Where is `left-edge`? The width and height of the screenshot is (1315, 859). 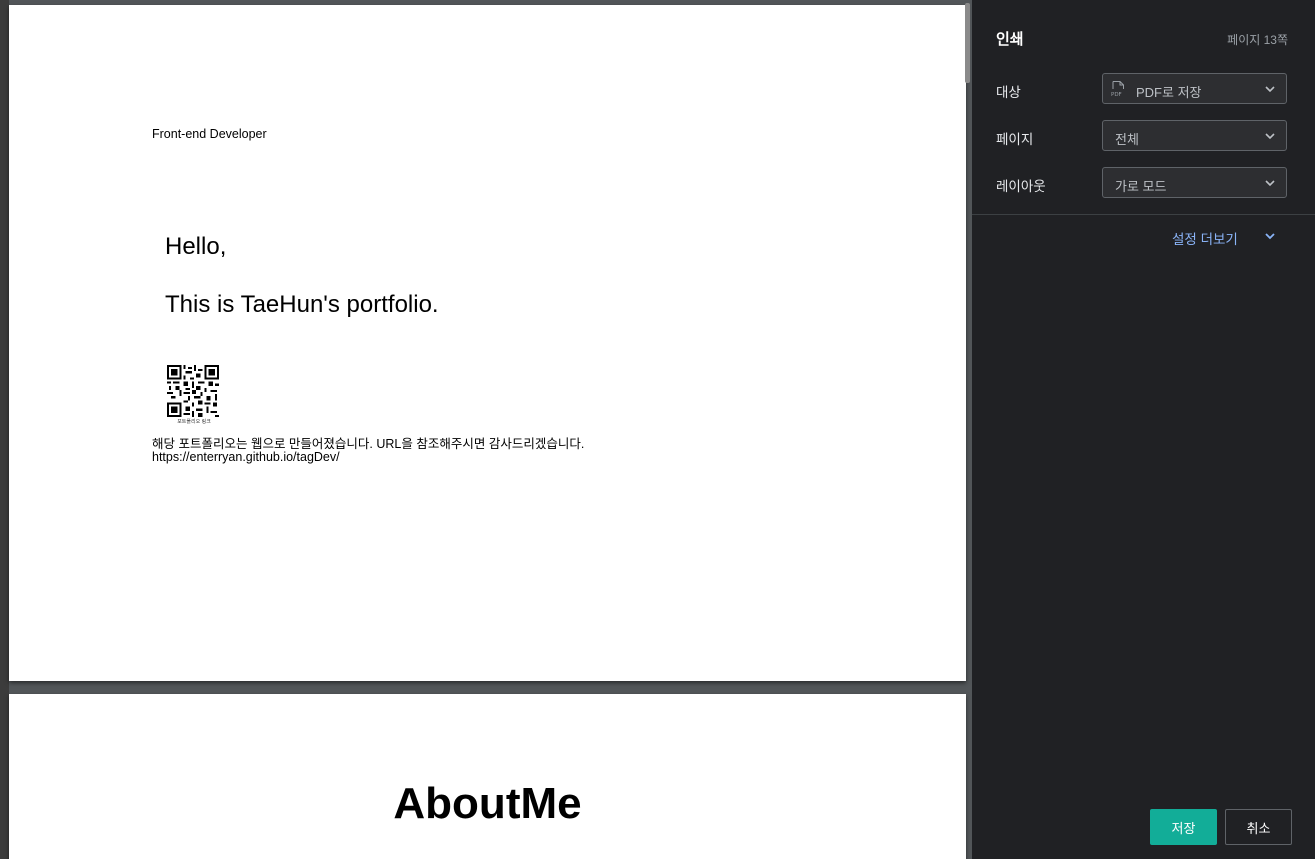 left-edge is located at coordinates (4, 429).